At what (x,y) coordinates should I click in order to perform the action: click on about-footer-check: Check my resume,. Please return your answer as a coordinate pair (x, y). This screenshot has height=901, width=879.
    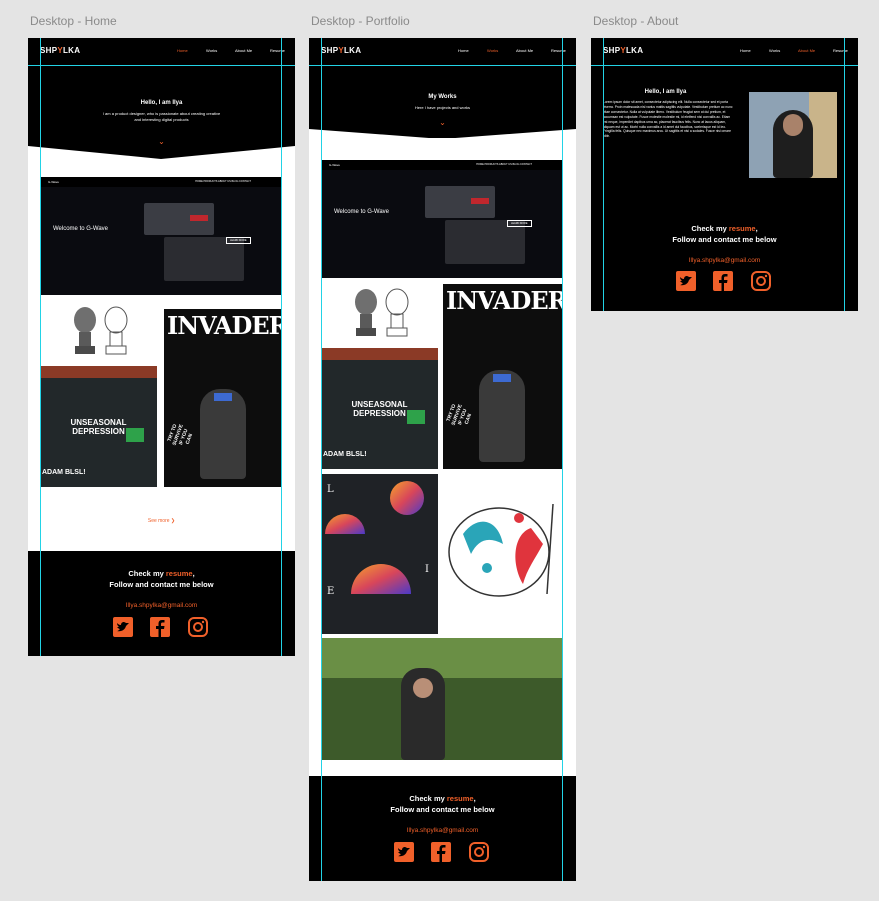
    Looking at the image, I should click on (724, 228).